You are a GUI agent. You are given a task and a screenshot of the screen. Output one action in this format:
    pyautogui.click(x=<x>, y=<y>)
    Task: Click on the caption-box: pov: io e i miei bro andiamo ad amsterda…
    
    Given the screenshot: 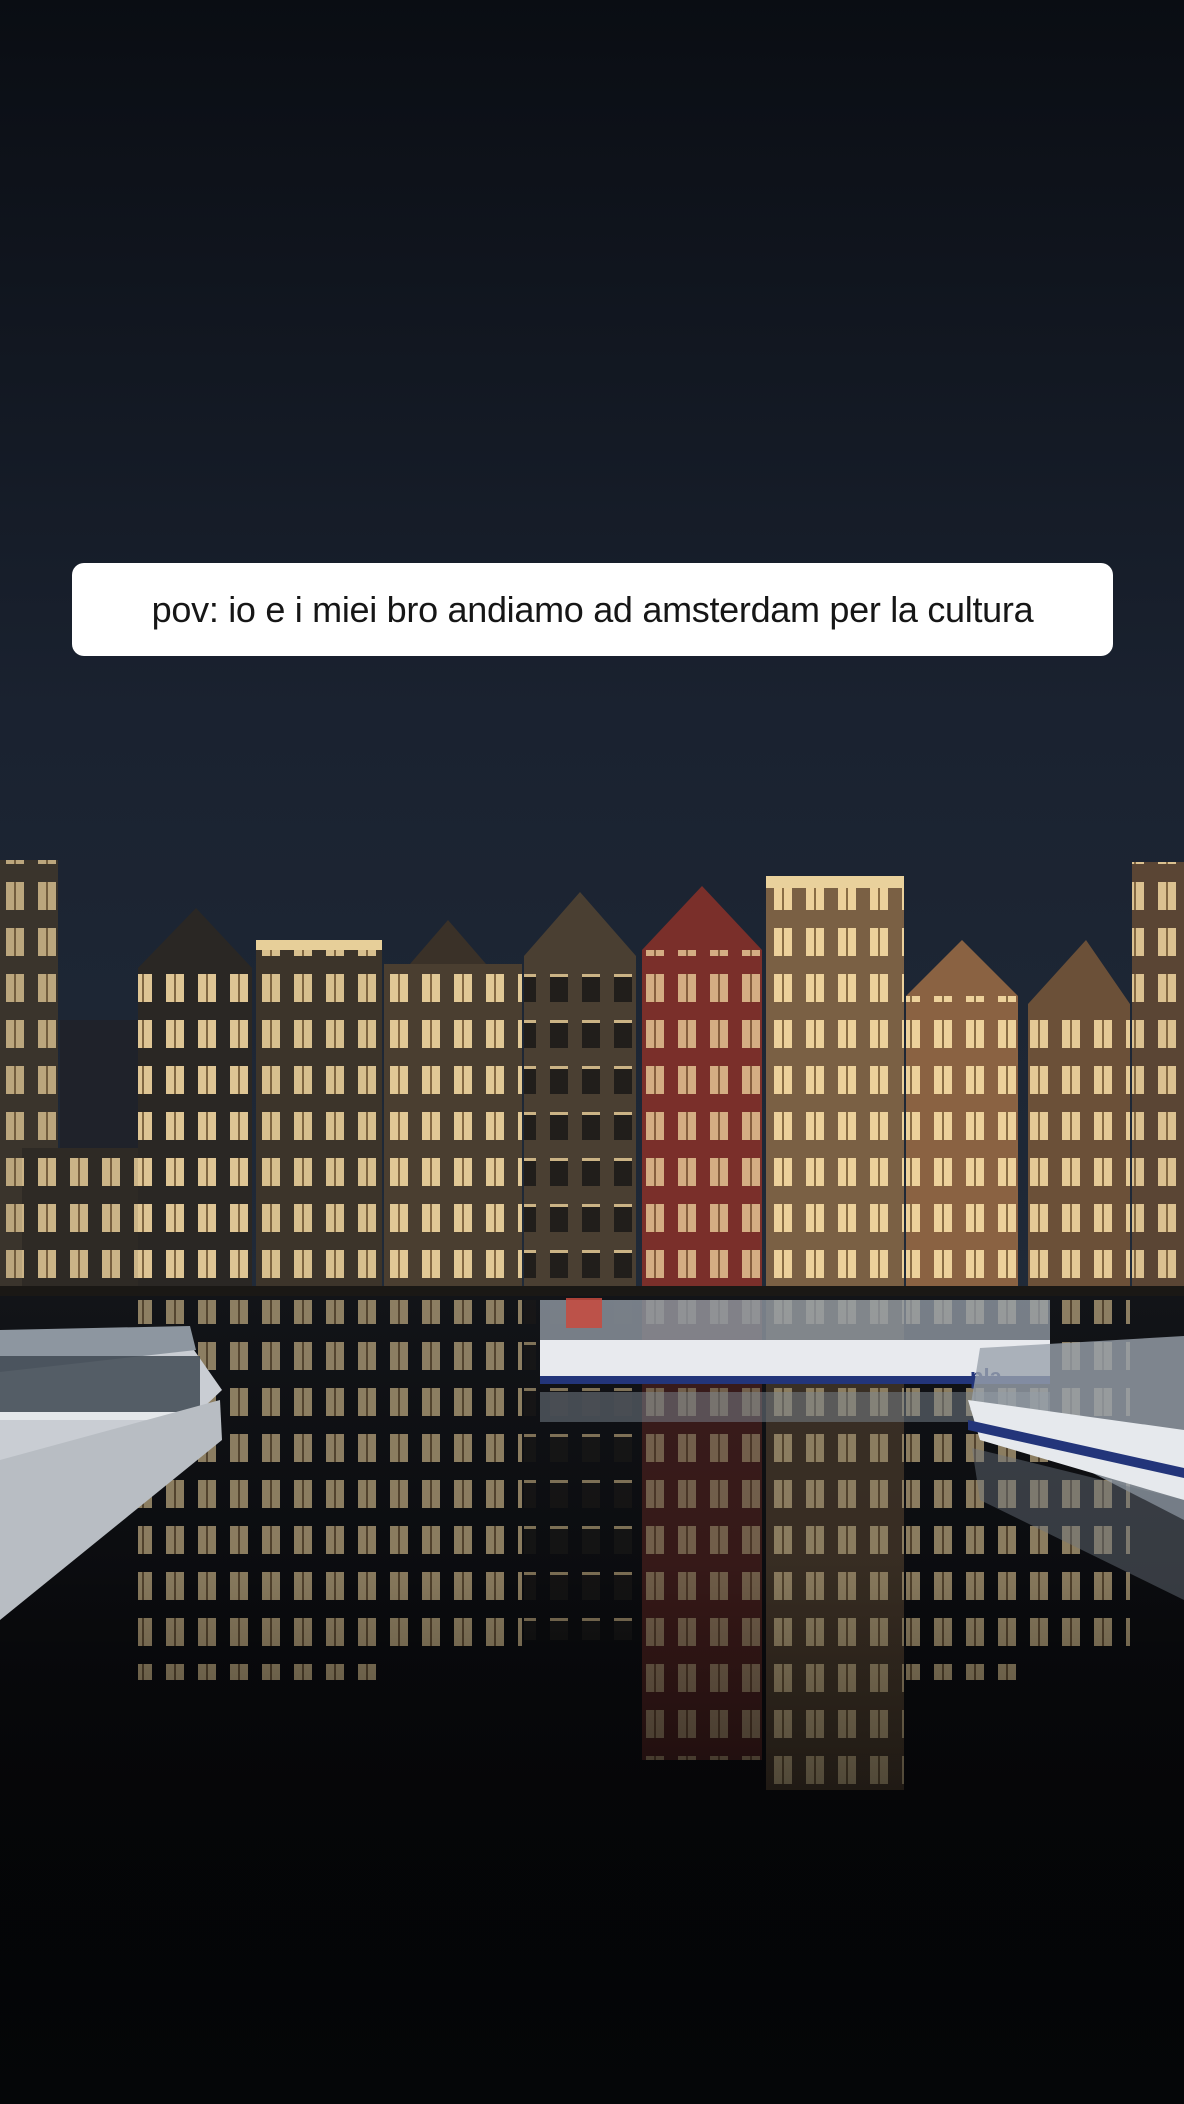 What is the action you would take?
    pyautogui.click(x=592, y=609)
    